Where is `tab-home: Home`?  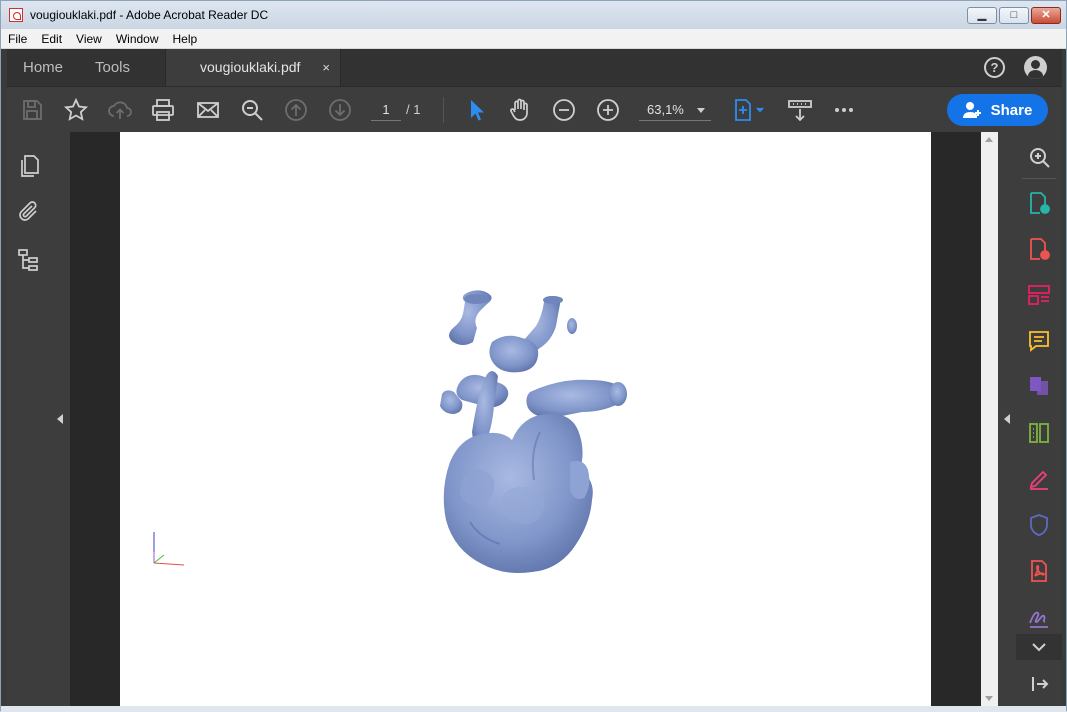 tab-home: Home is located at coordinates (43, 67).